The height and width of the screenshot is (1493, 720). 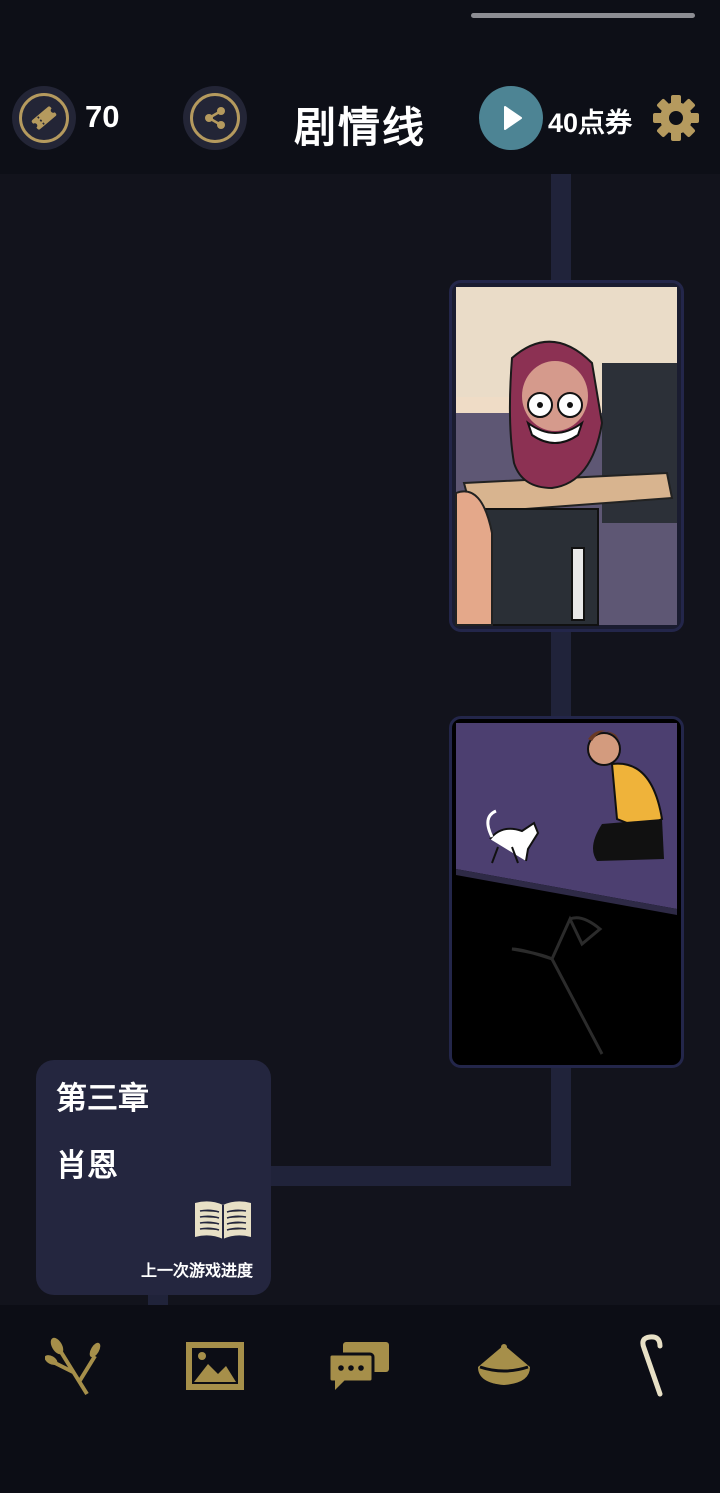 I want to click on play-button, so click(x=511, y=118).